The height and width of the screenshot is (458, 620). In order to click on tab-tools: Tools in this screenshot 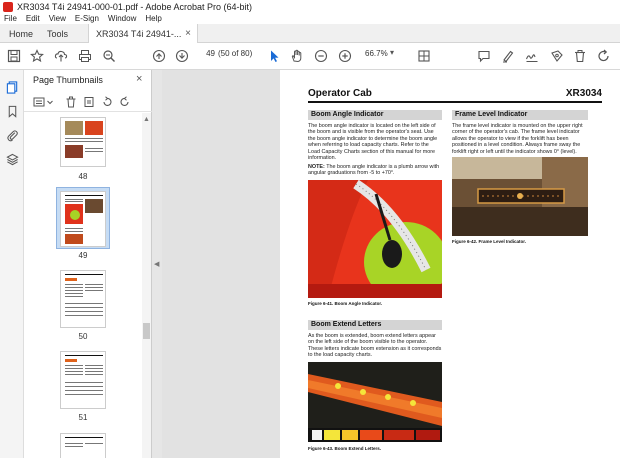, I will do `click(57, 33)`.